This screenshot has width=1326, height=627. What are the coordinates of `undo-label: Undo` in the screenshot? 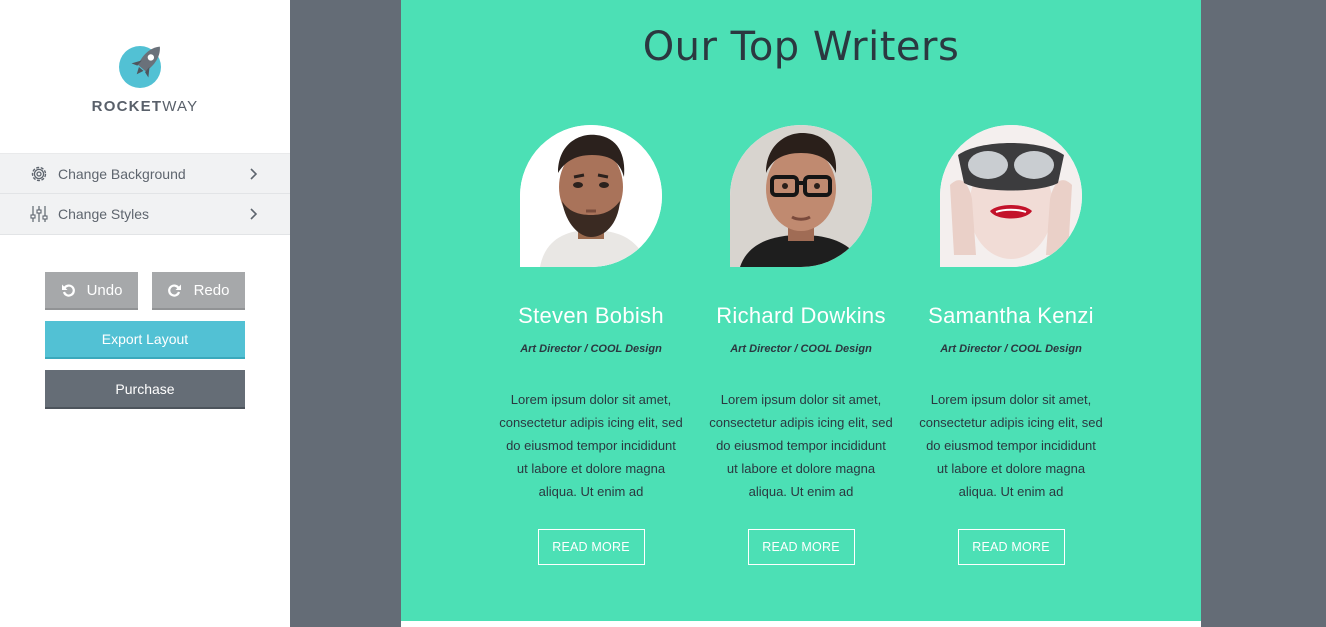 It's located at (104, 290).